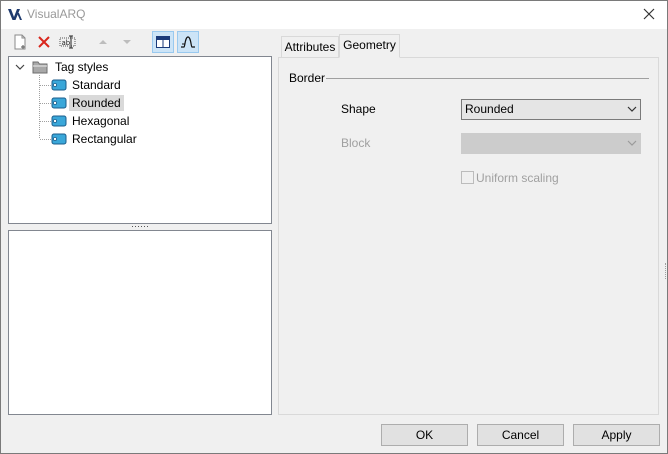  Describe the element at coordinates (96, 85) in the screenshot. I see `tree-item-label: Standard` at that location.